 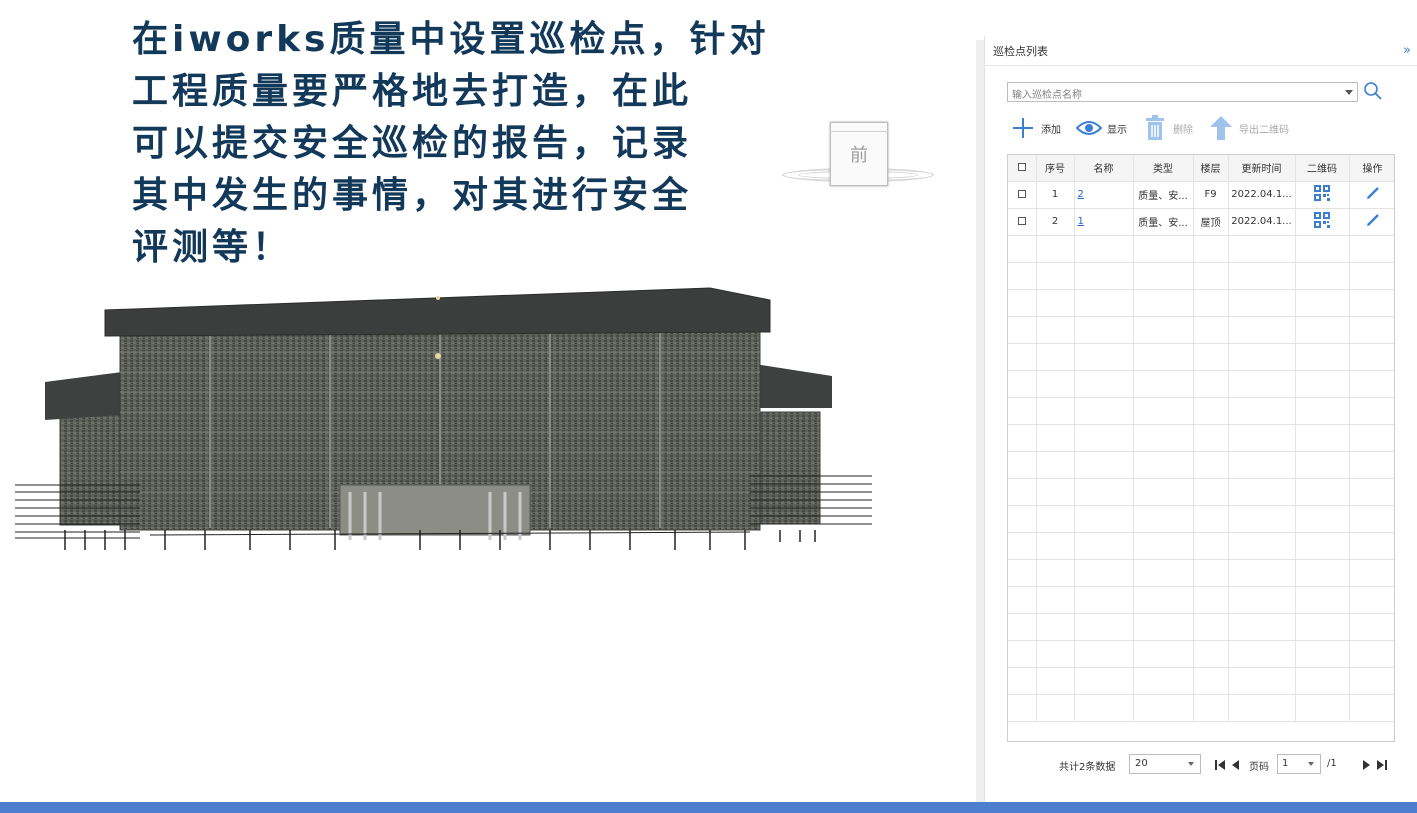 What do you see at coordinates (437, 312) in the screenshot?
I see `main-roof` at bounding box center [437, 312].